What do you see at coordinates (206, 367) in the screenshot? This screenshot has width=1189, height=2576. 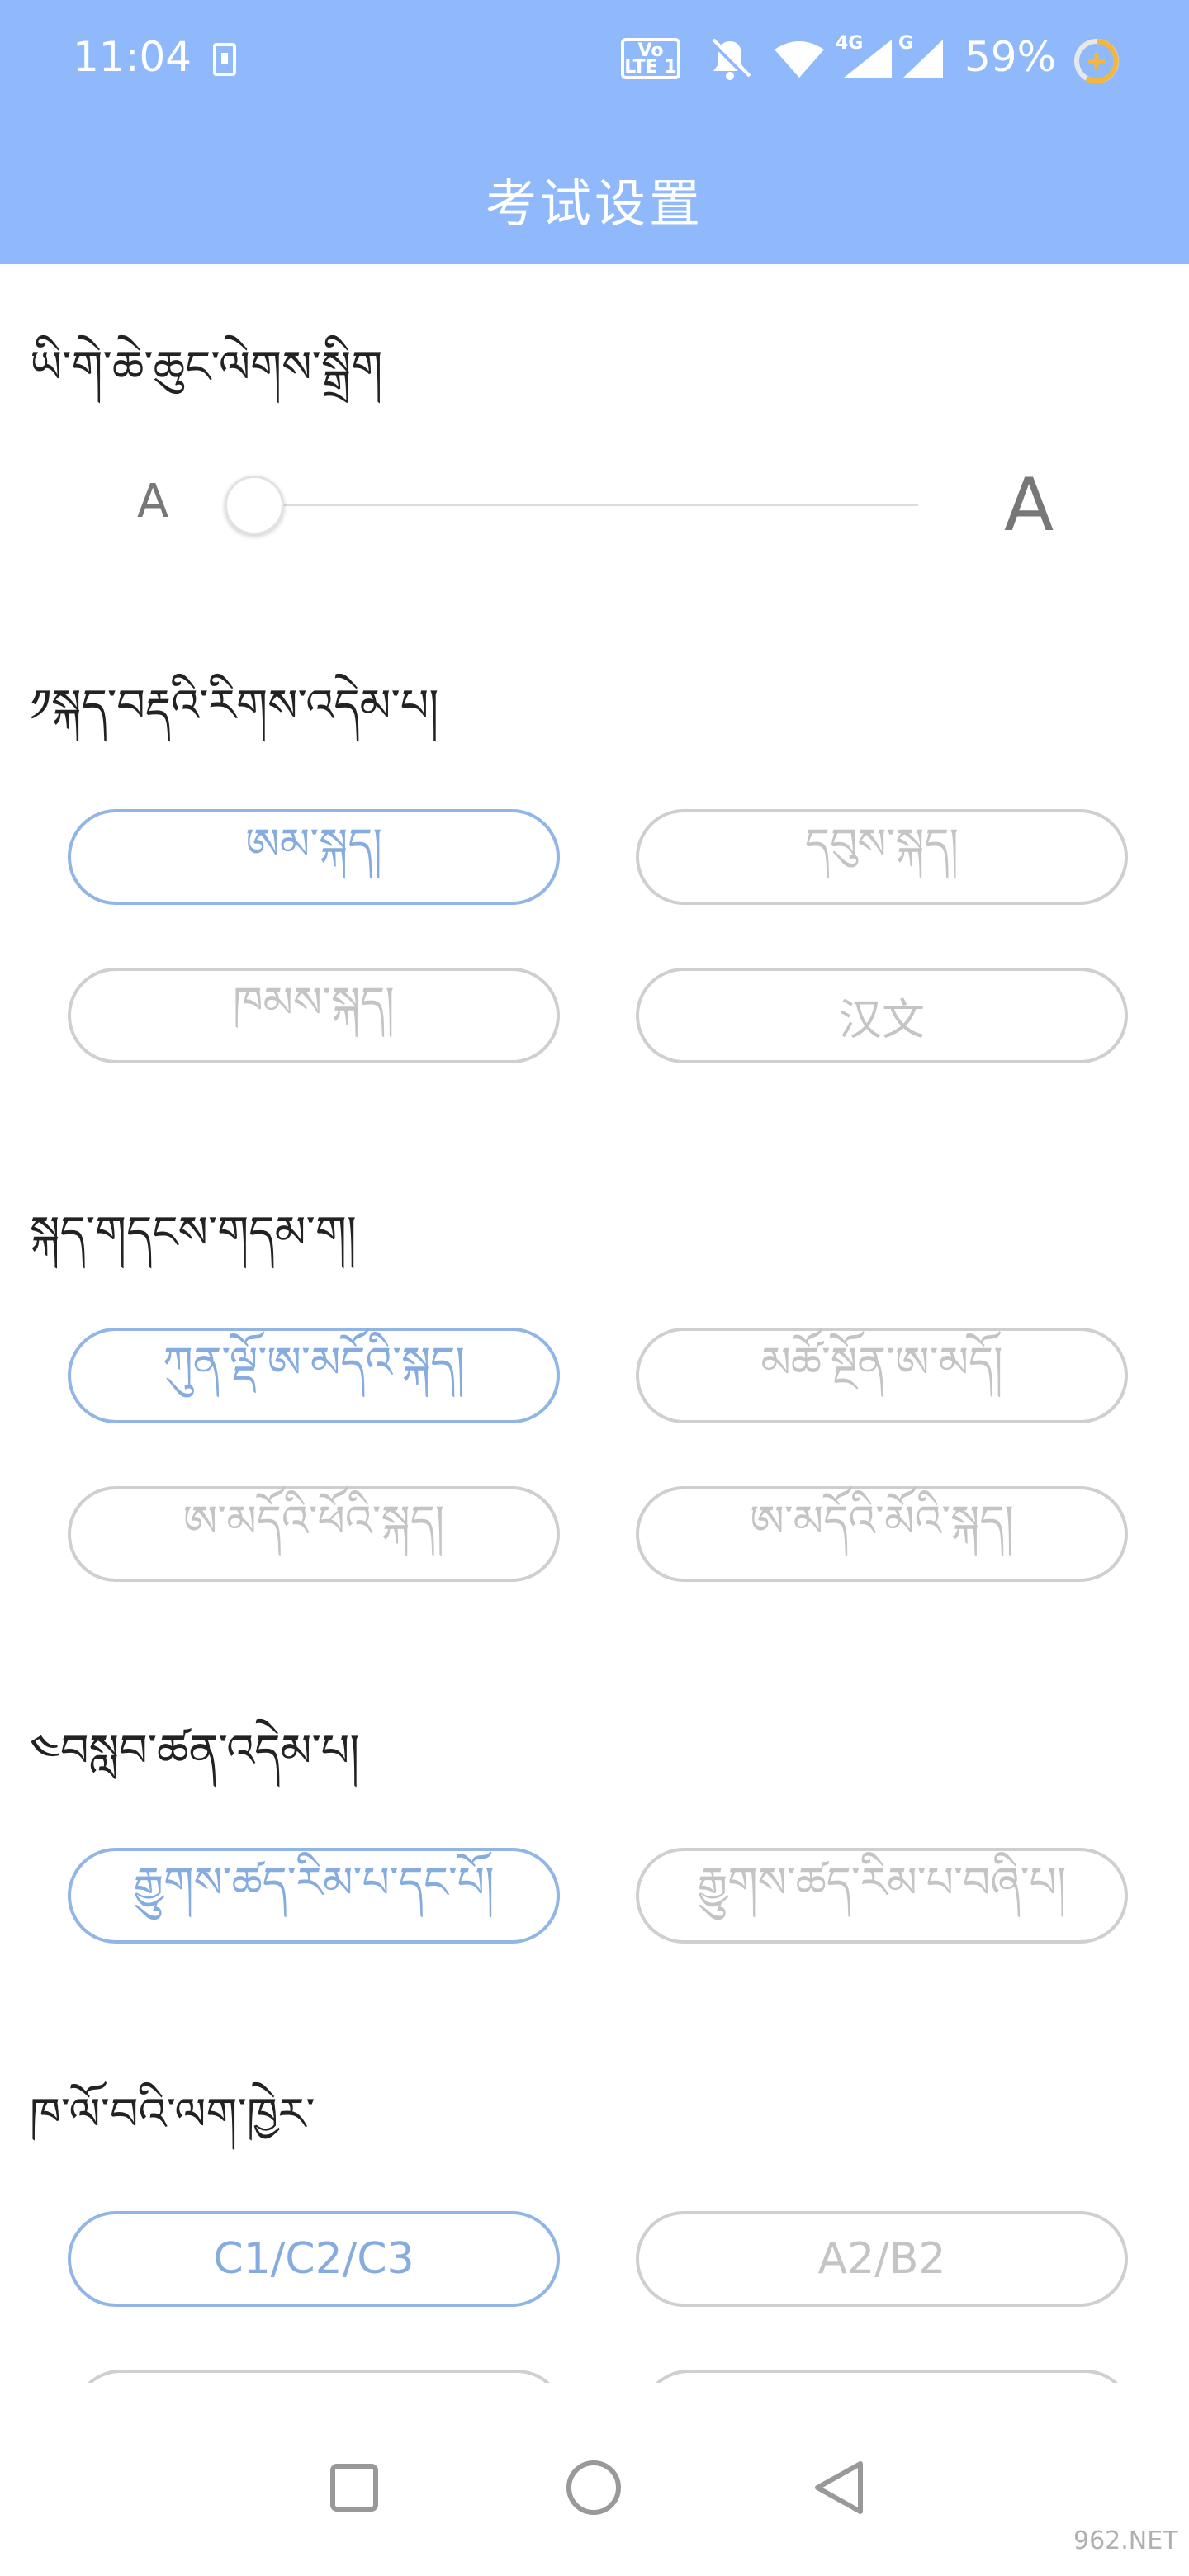 I see `font-size-title: ཡི་གེ་ཆེ་ཆུང་ལེགས་སྒྲིག` at bounding box center [206, 367].